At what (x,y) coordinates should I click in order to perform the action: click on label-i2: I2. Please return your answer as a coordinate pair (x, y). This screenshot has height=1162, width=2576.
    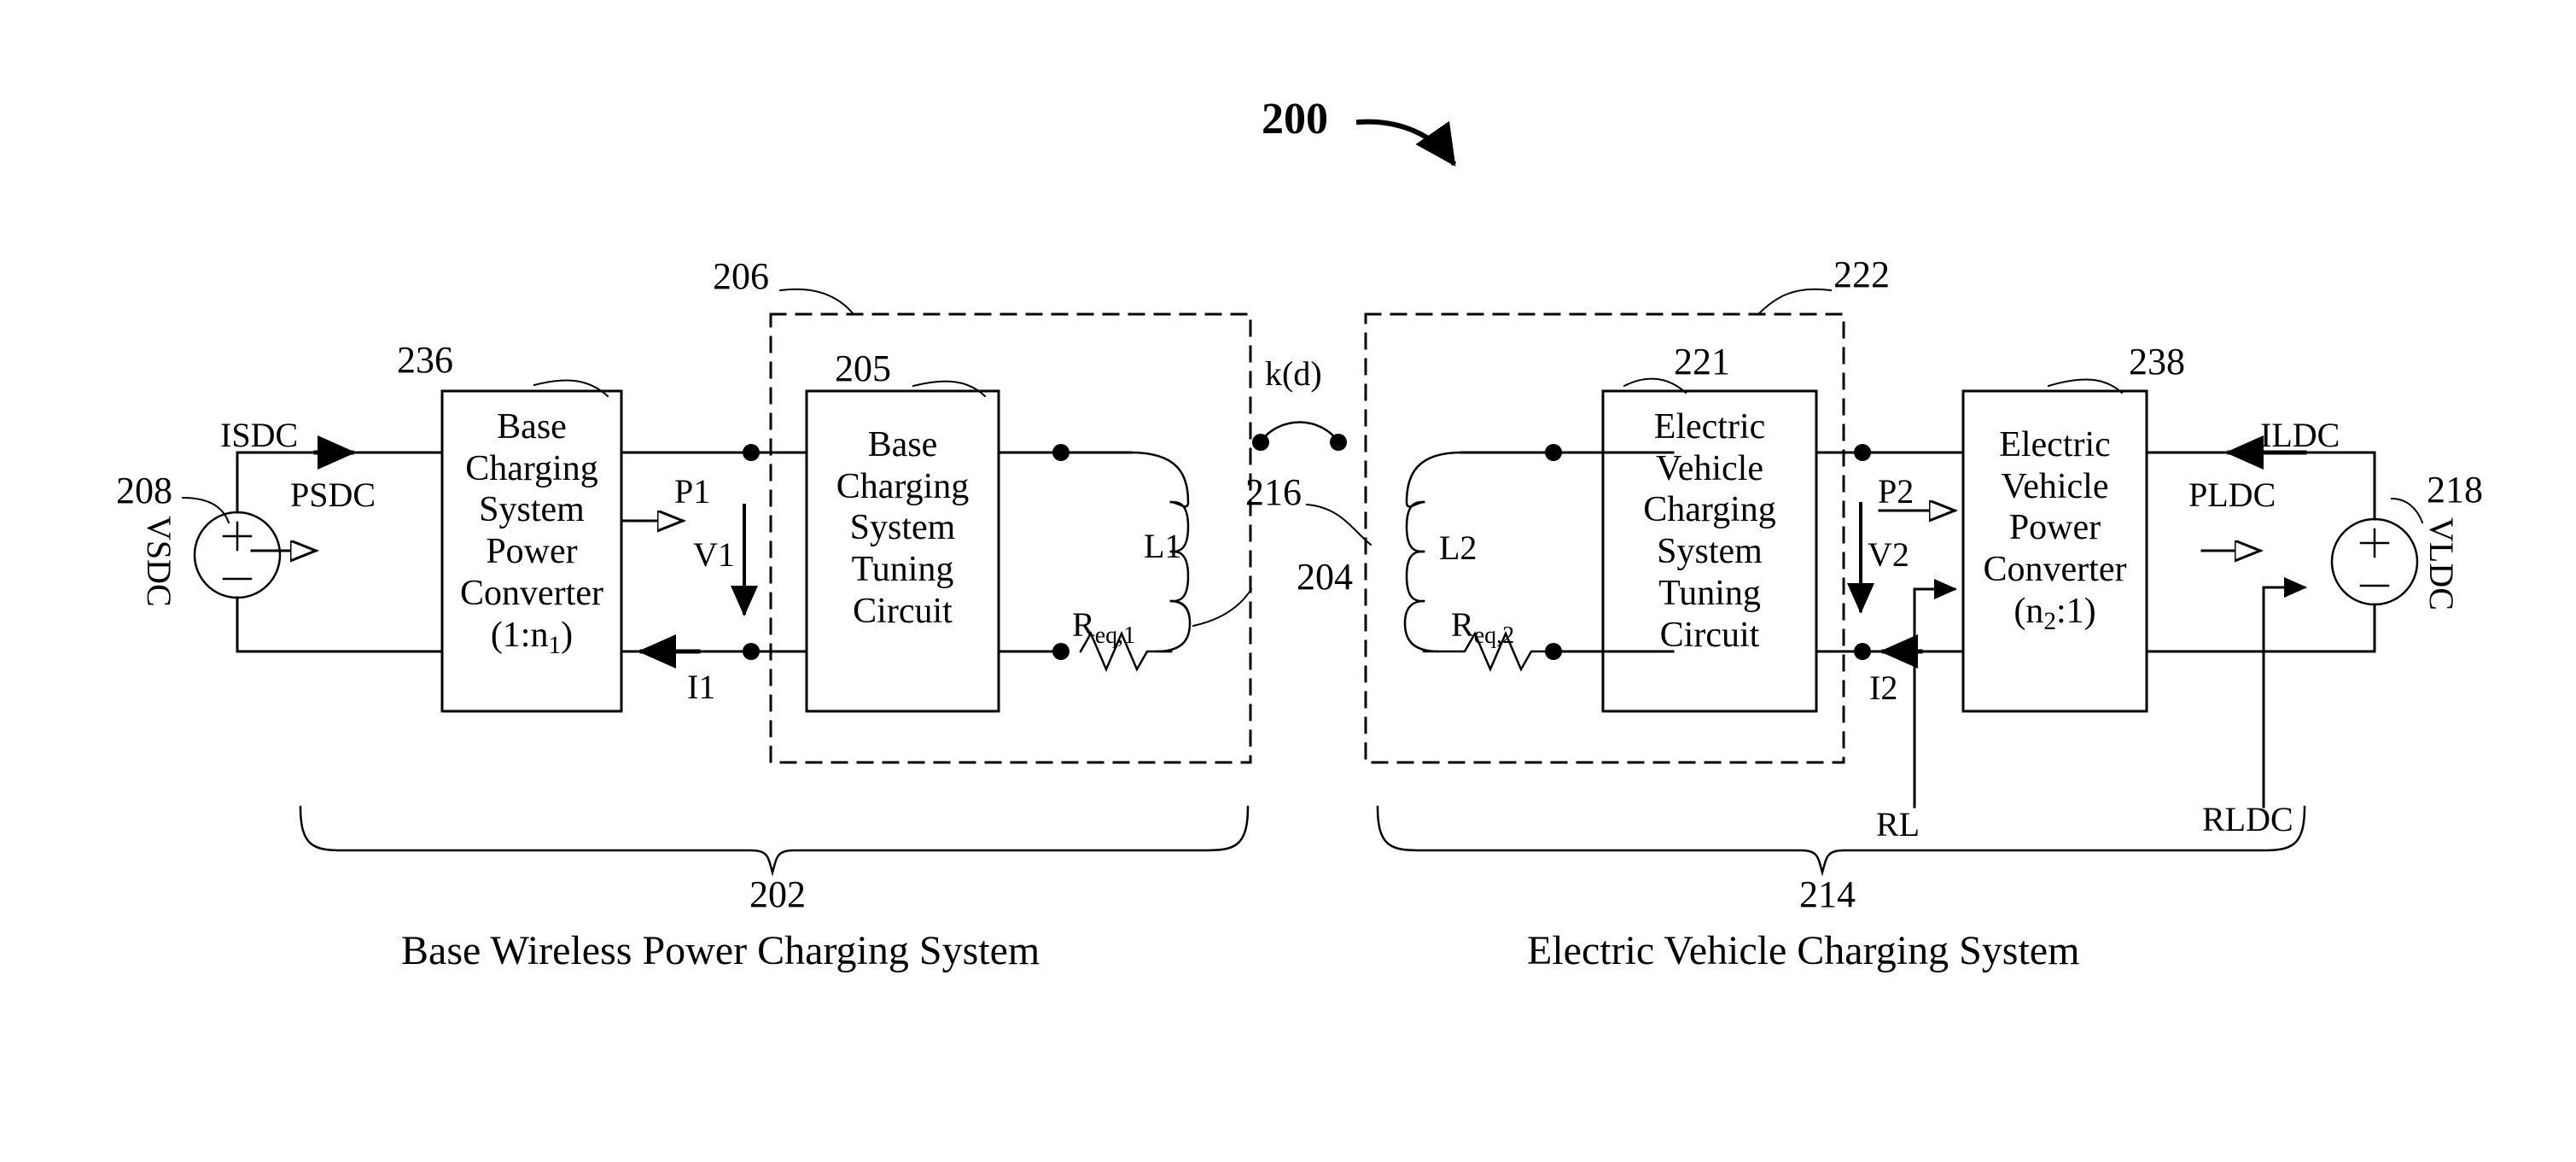
    Looking at the image, I should click on (1883, 688).